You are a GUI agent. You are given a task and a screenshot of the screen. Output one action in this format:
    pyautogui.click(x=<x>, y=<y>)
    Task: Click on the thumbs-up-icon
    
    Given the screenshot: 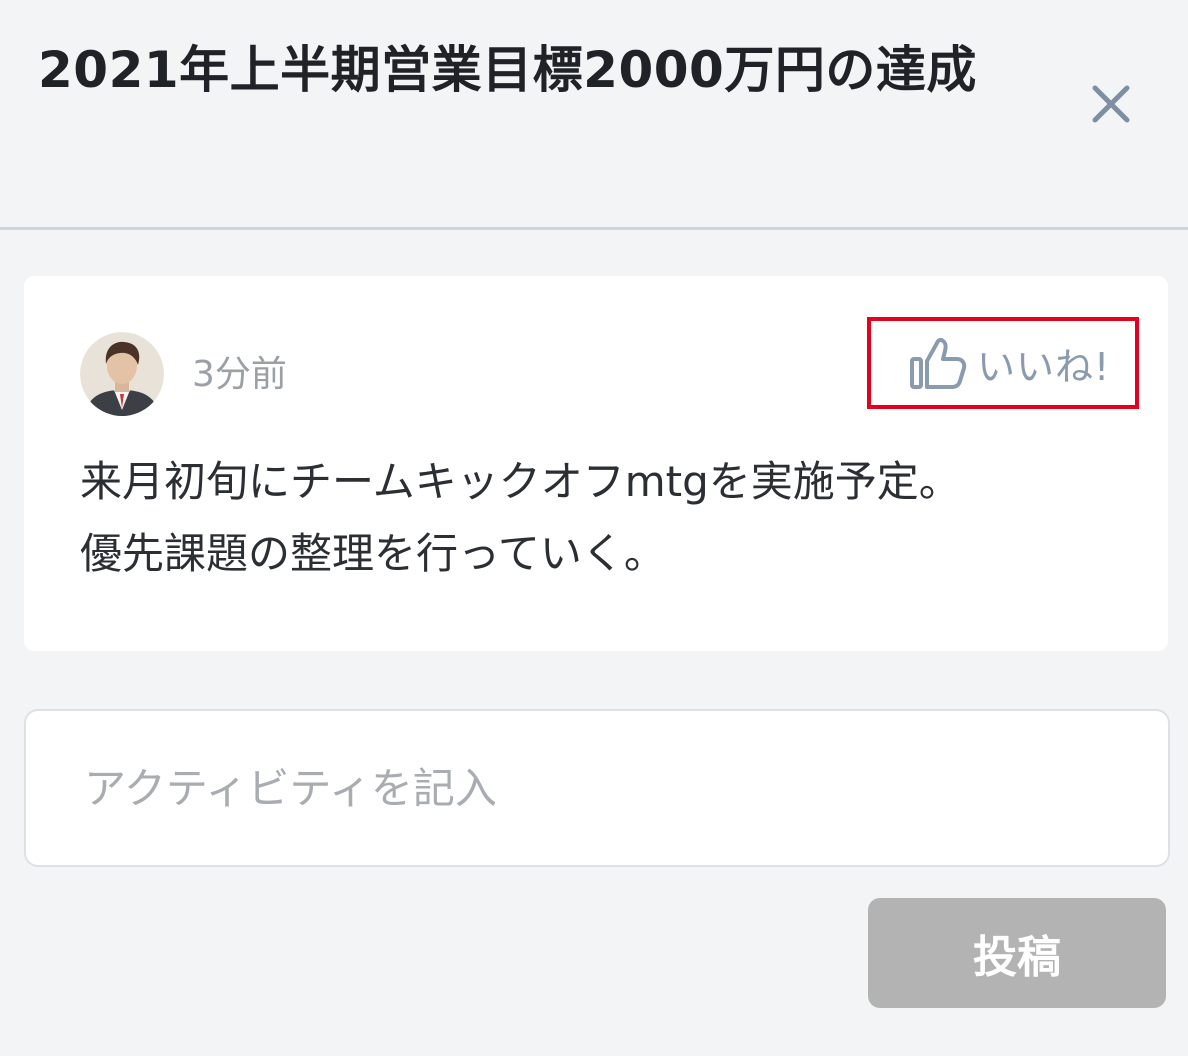 What is the action you would take?
    pyautogui.click(x=938, y=363)
    